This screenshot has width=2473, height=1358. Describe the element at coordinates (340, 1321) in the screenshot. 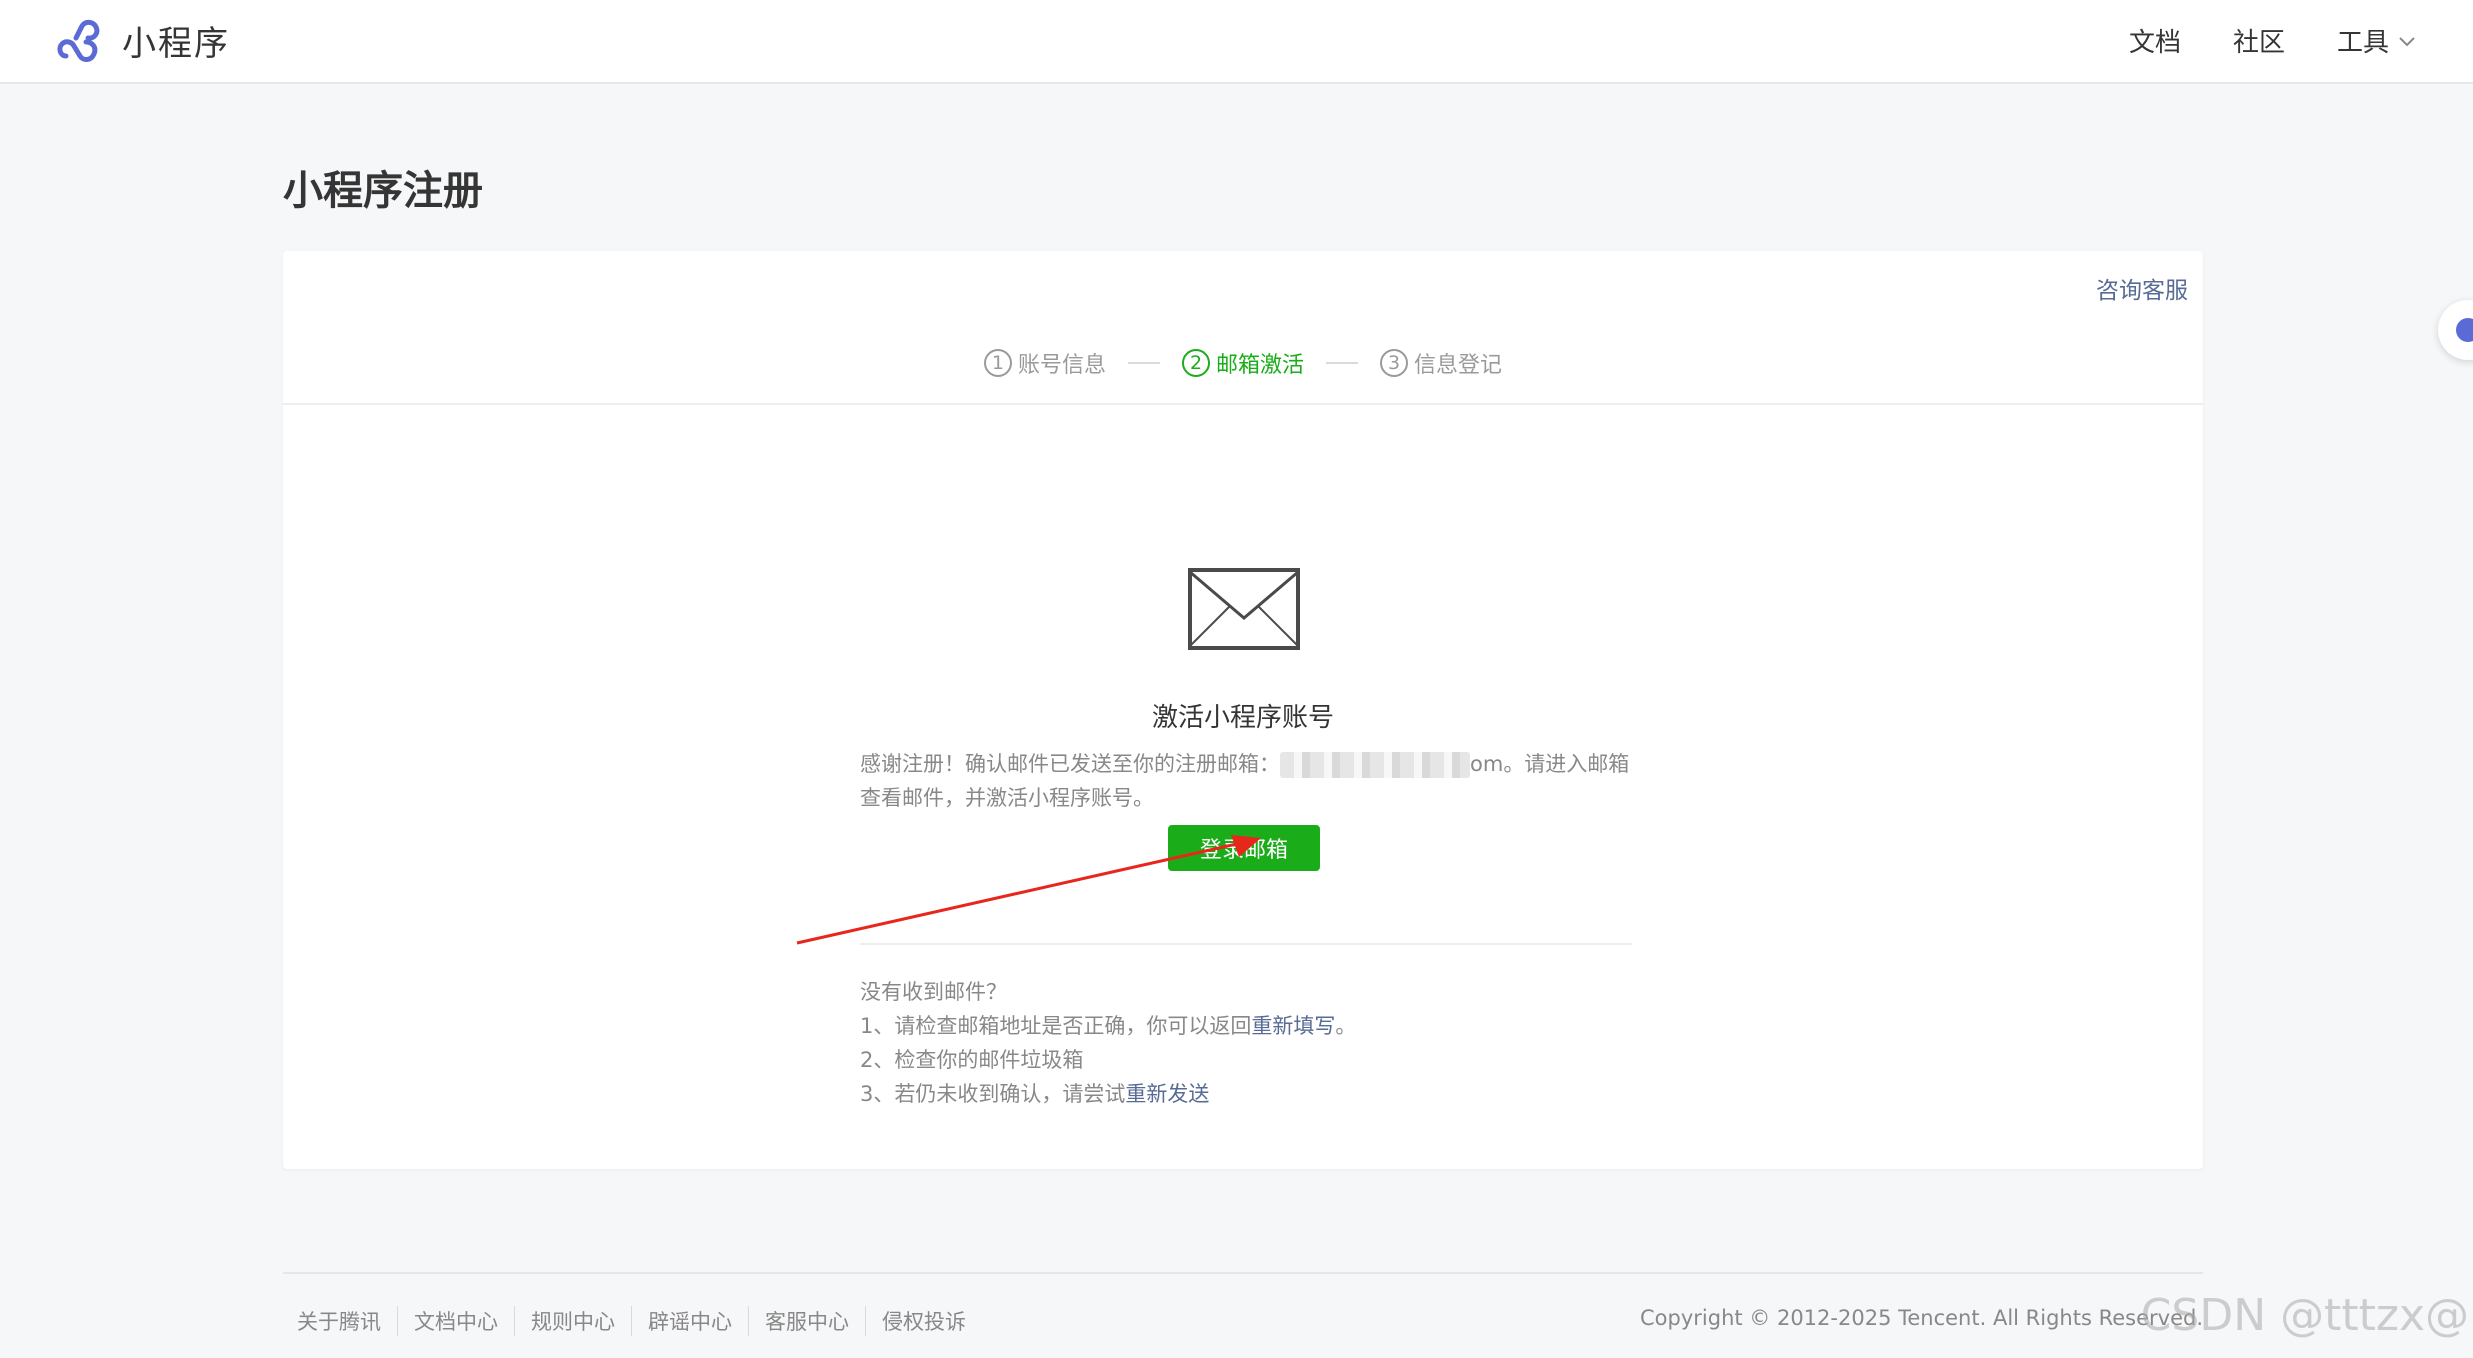

I see `footer-link-about: 关于腾讯` at that location.